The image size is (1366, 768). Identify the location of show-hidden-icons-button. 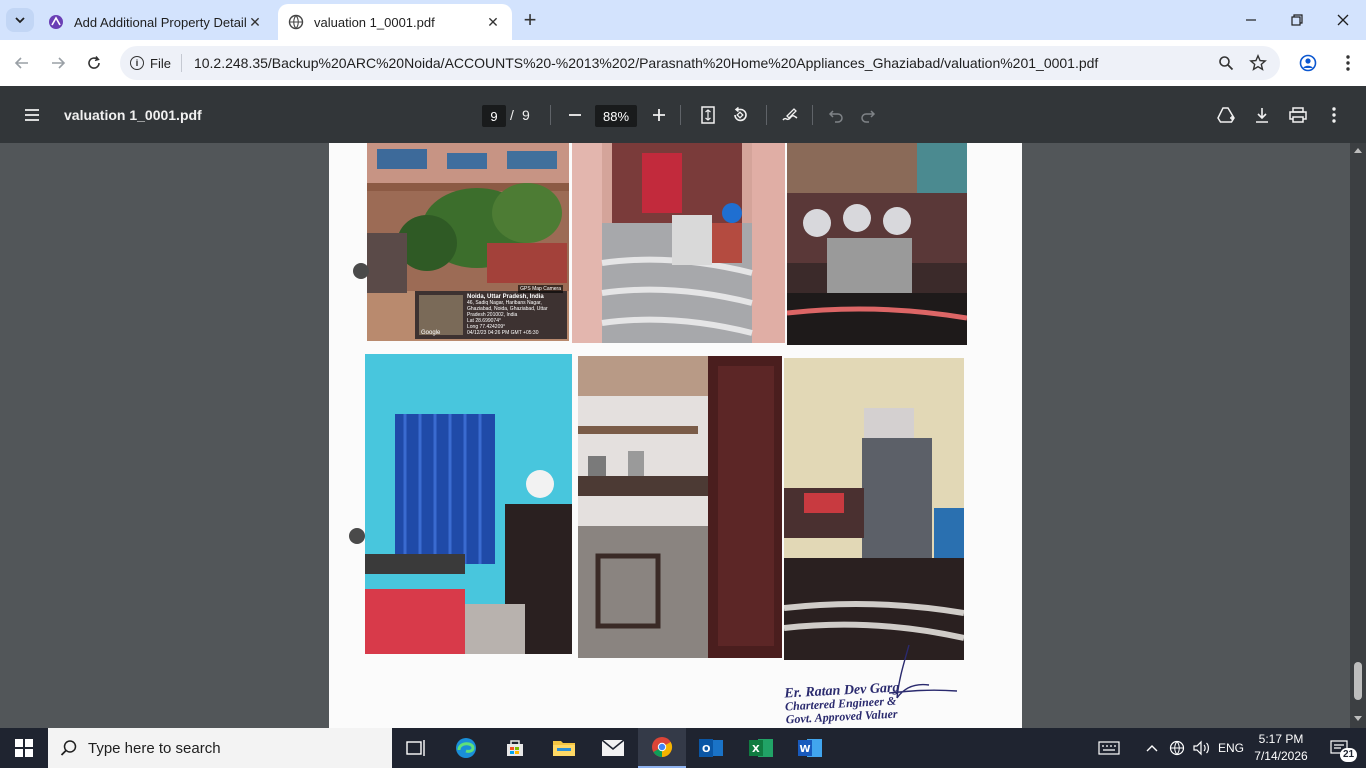
(1152, 748).